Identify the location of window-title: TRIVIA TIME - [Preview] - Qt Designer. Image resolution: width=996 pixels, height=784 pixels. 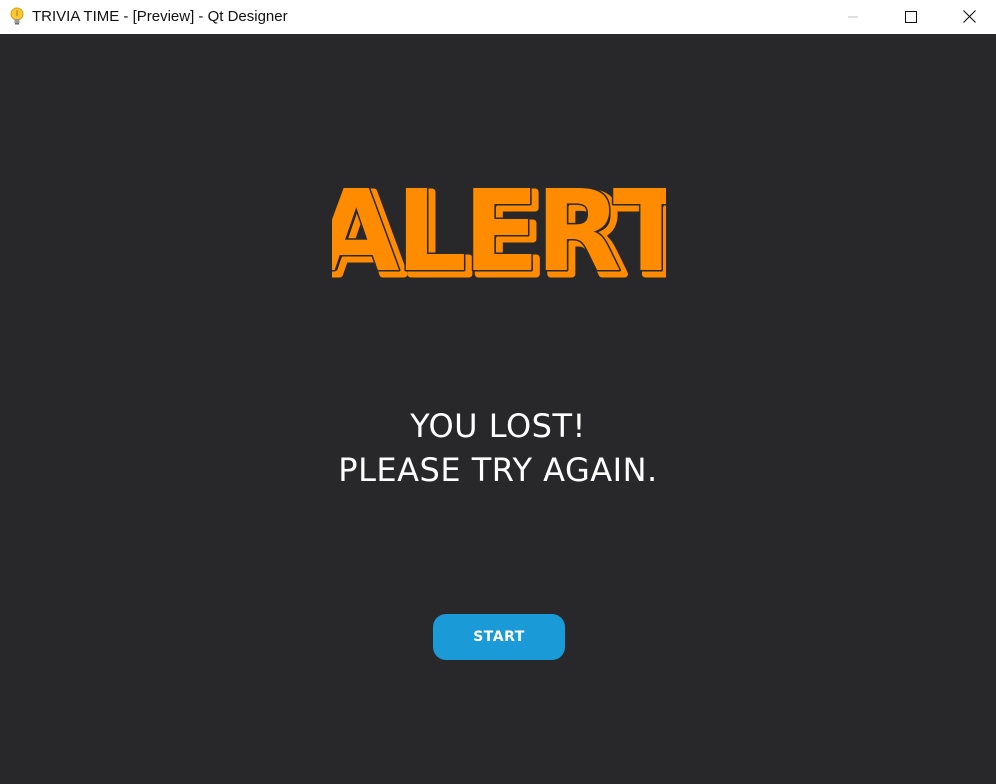
(160, 16).